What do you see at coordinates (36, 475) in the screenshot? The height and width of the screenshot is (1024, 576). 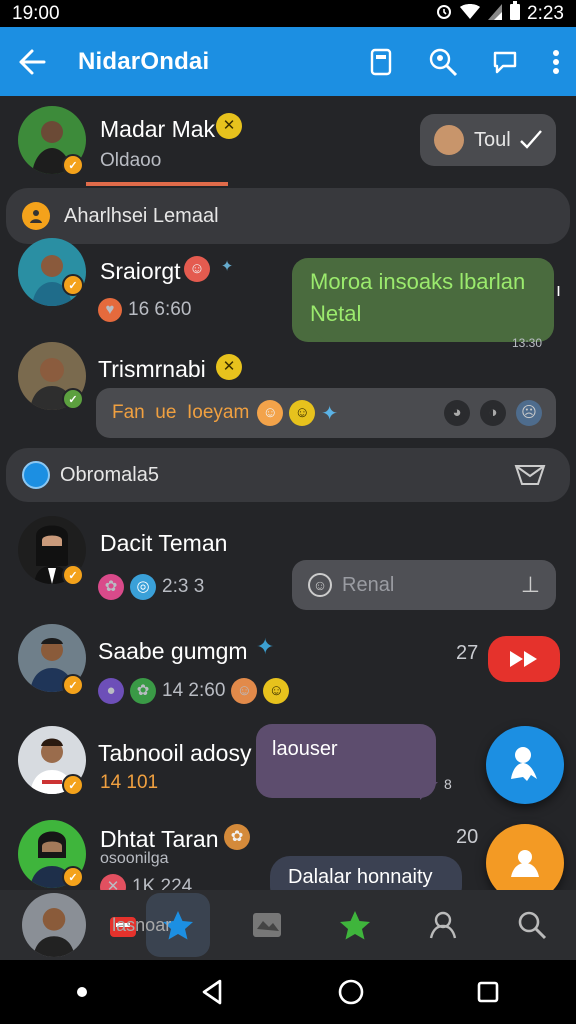 I see `group-icon` at bounding box center [36, 475].